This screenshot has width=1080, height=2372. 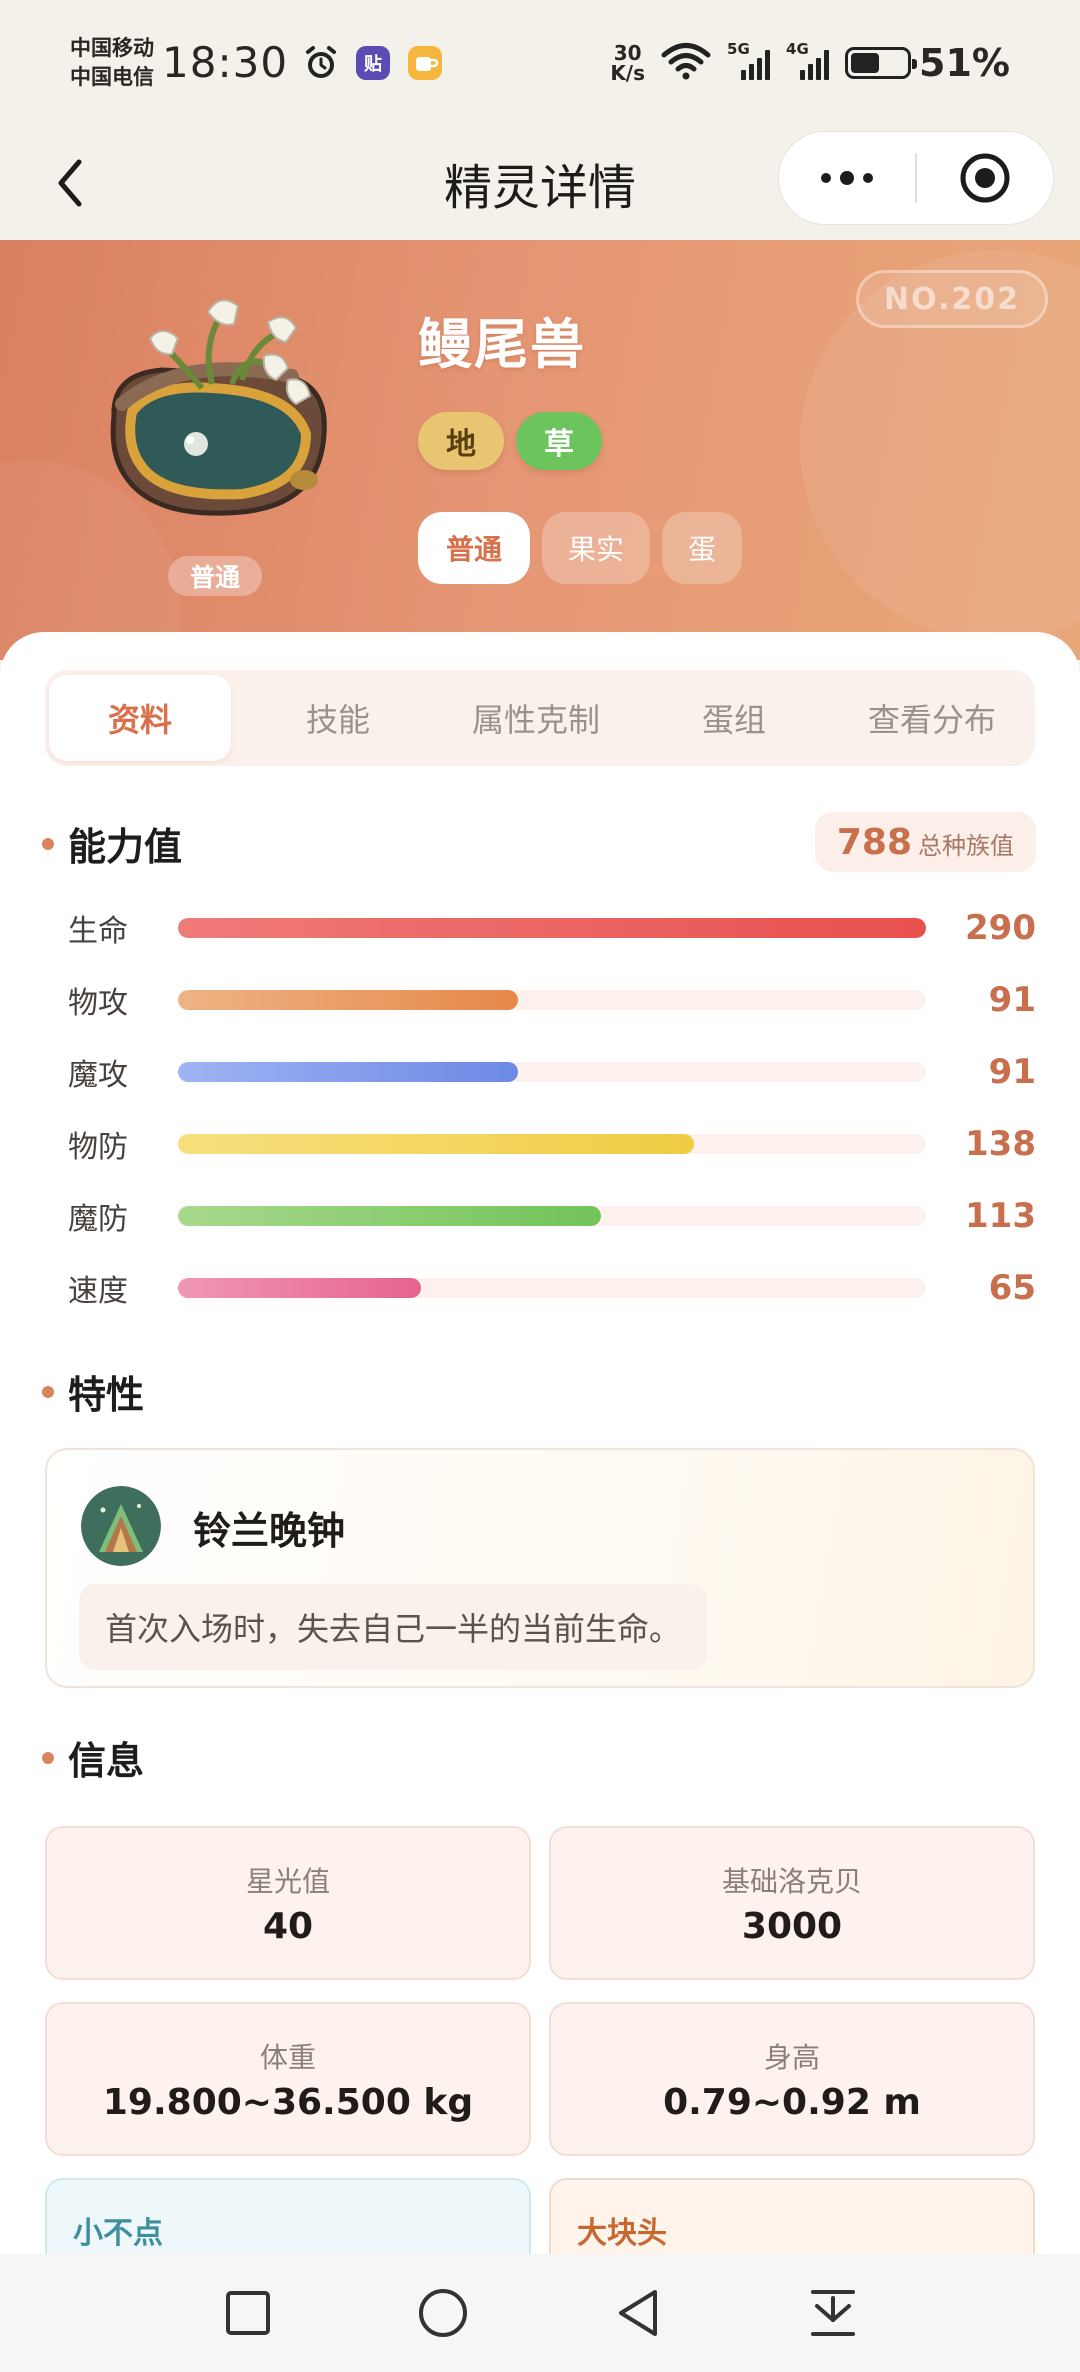 I want to click on trait-description: 首次入场时，失去自己一半的当前生命。, so click(x=393, y=1627).